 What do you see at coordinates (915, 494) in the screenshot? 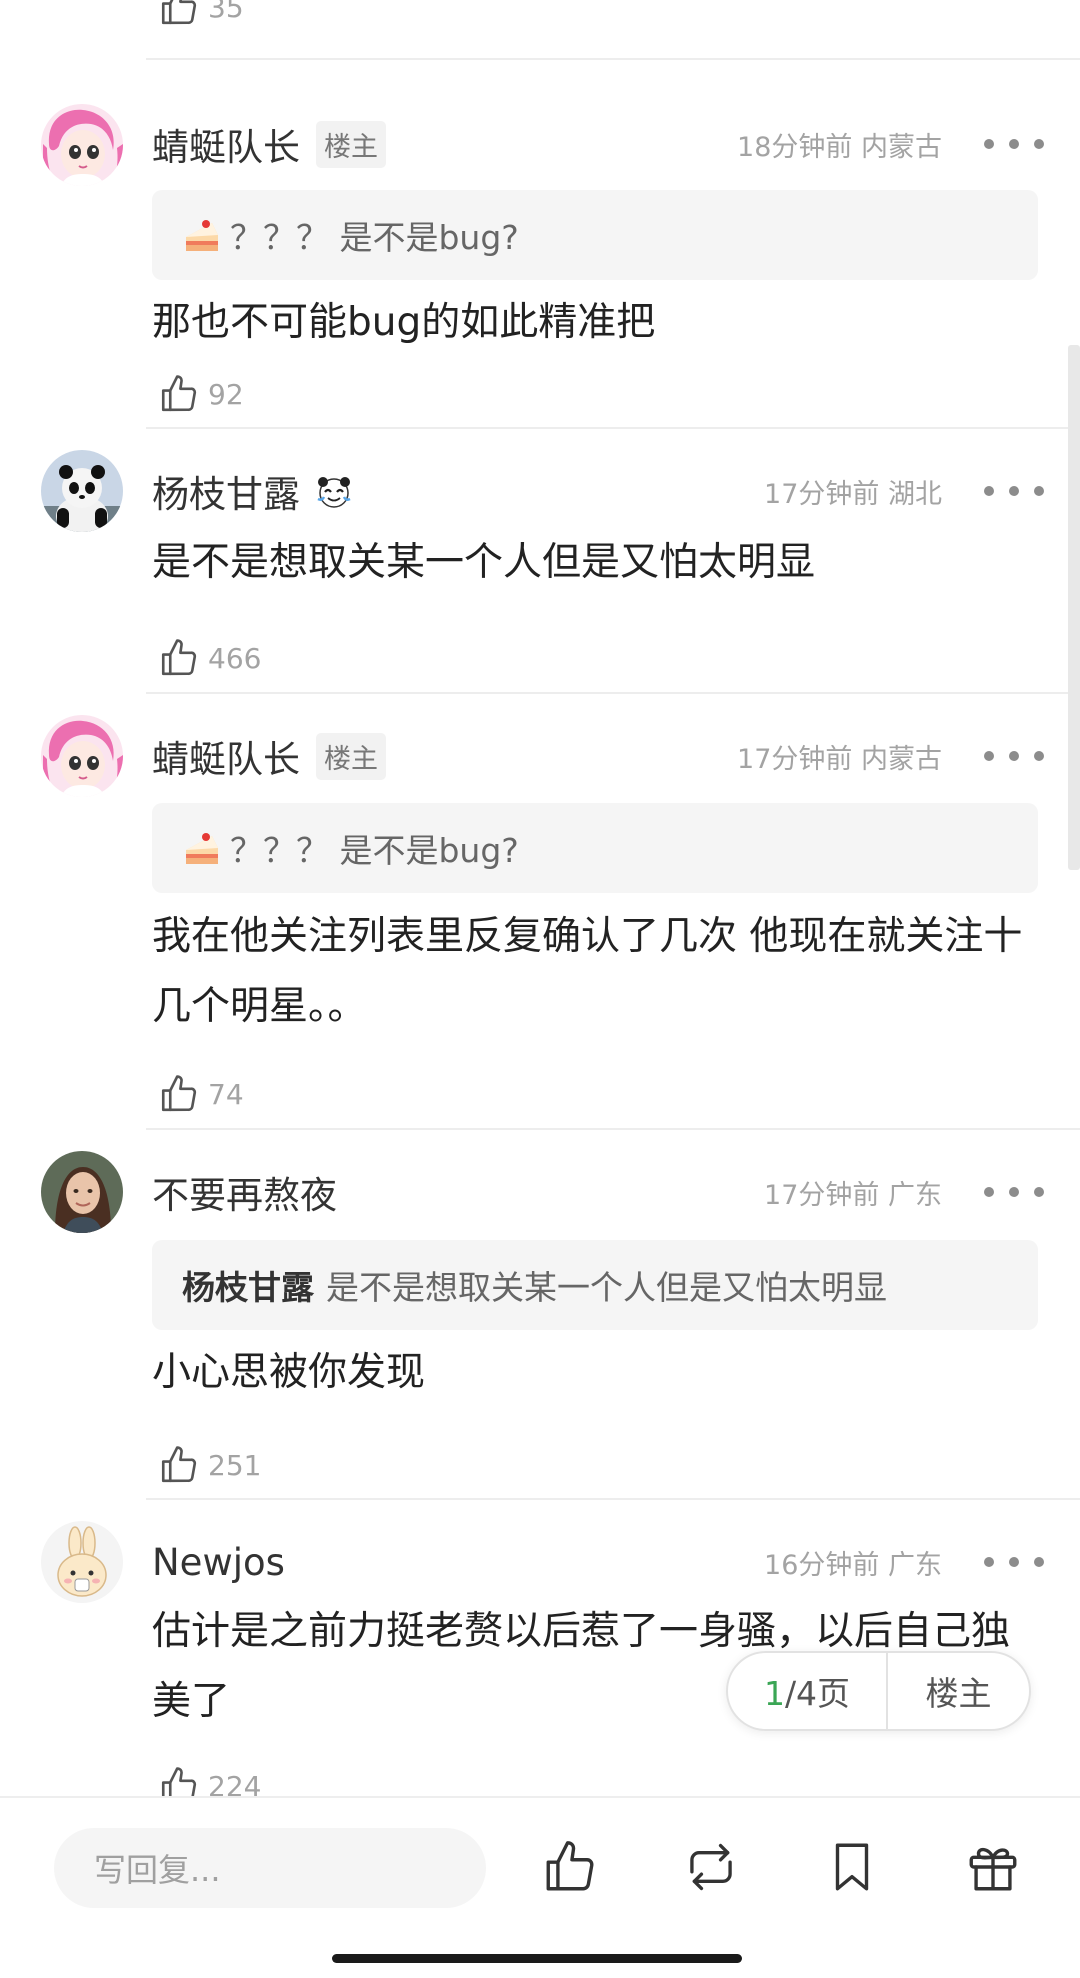
I see `comment-location: 湖北` at bounding box center [915, 494].